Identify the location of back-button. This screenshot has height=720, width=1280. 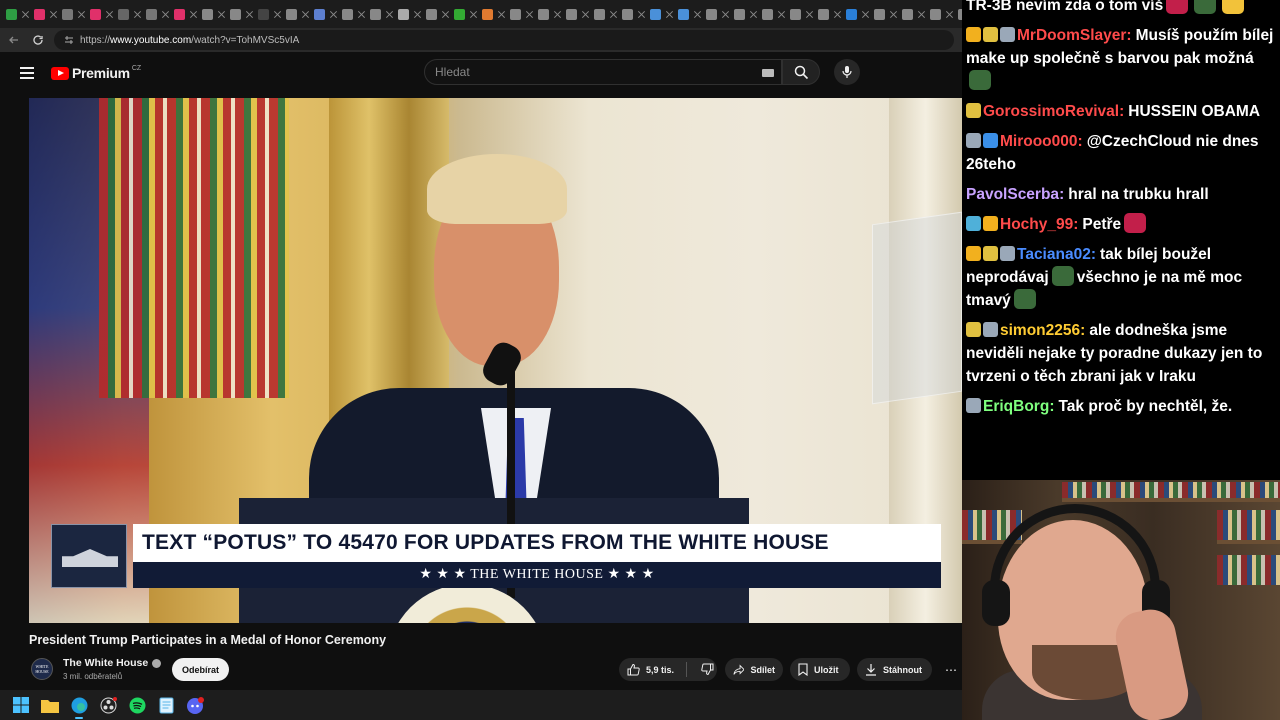
(14, 40).